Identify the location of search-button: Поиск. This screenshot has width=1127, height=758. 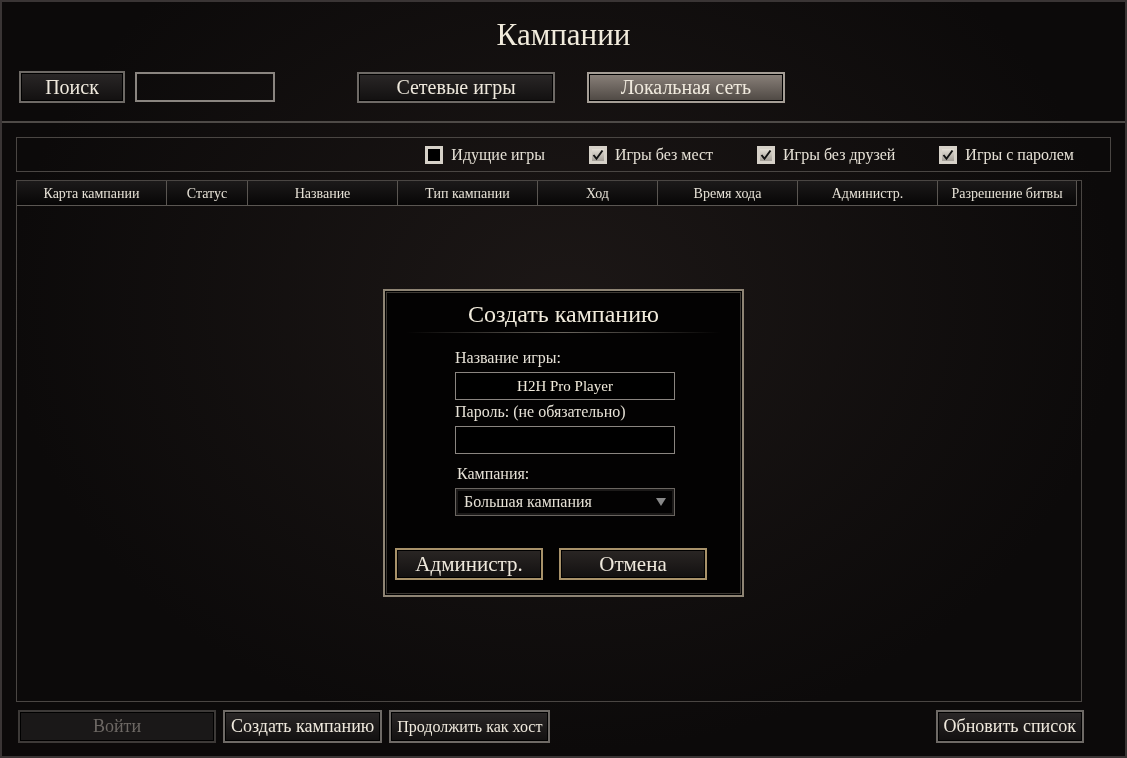
(72, 87).